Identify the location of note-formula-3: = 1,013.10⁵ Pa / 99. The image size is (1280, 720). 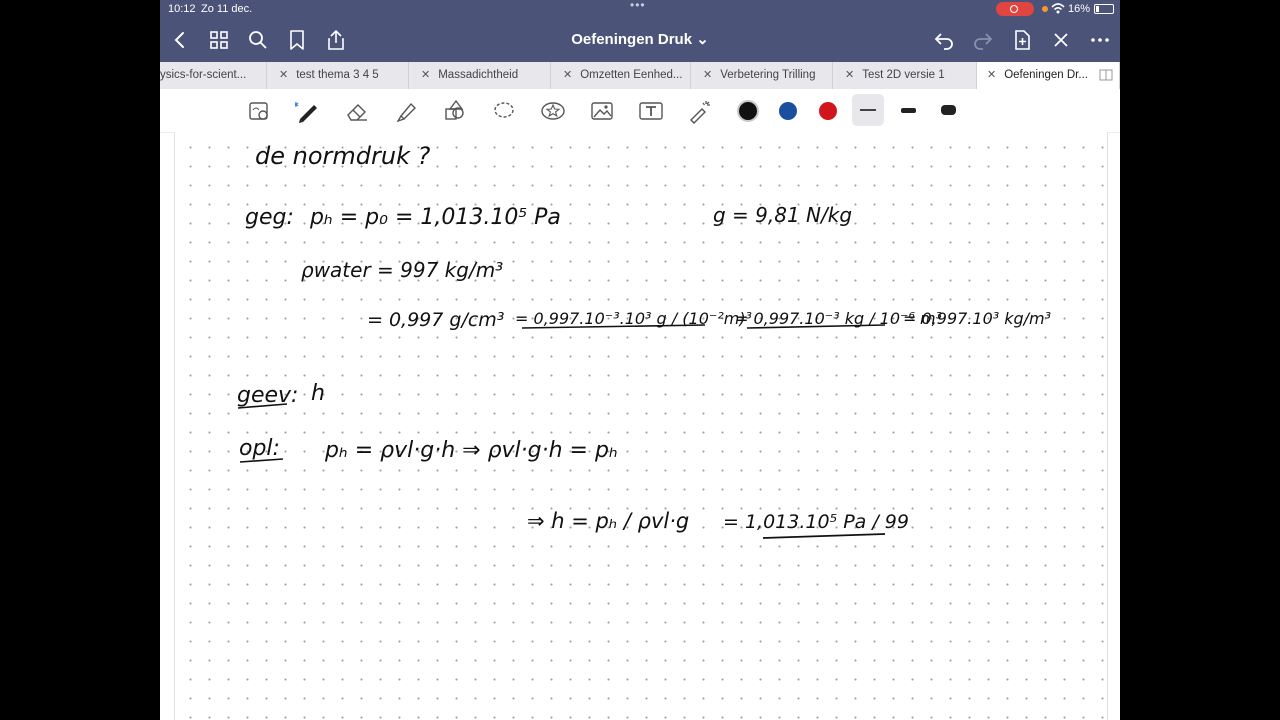
(816, 522).